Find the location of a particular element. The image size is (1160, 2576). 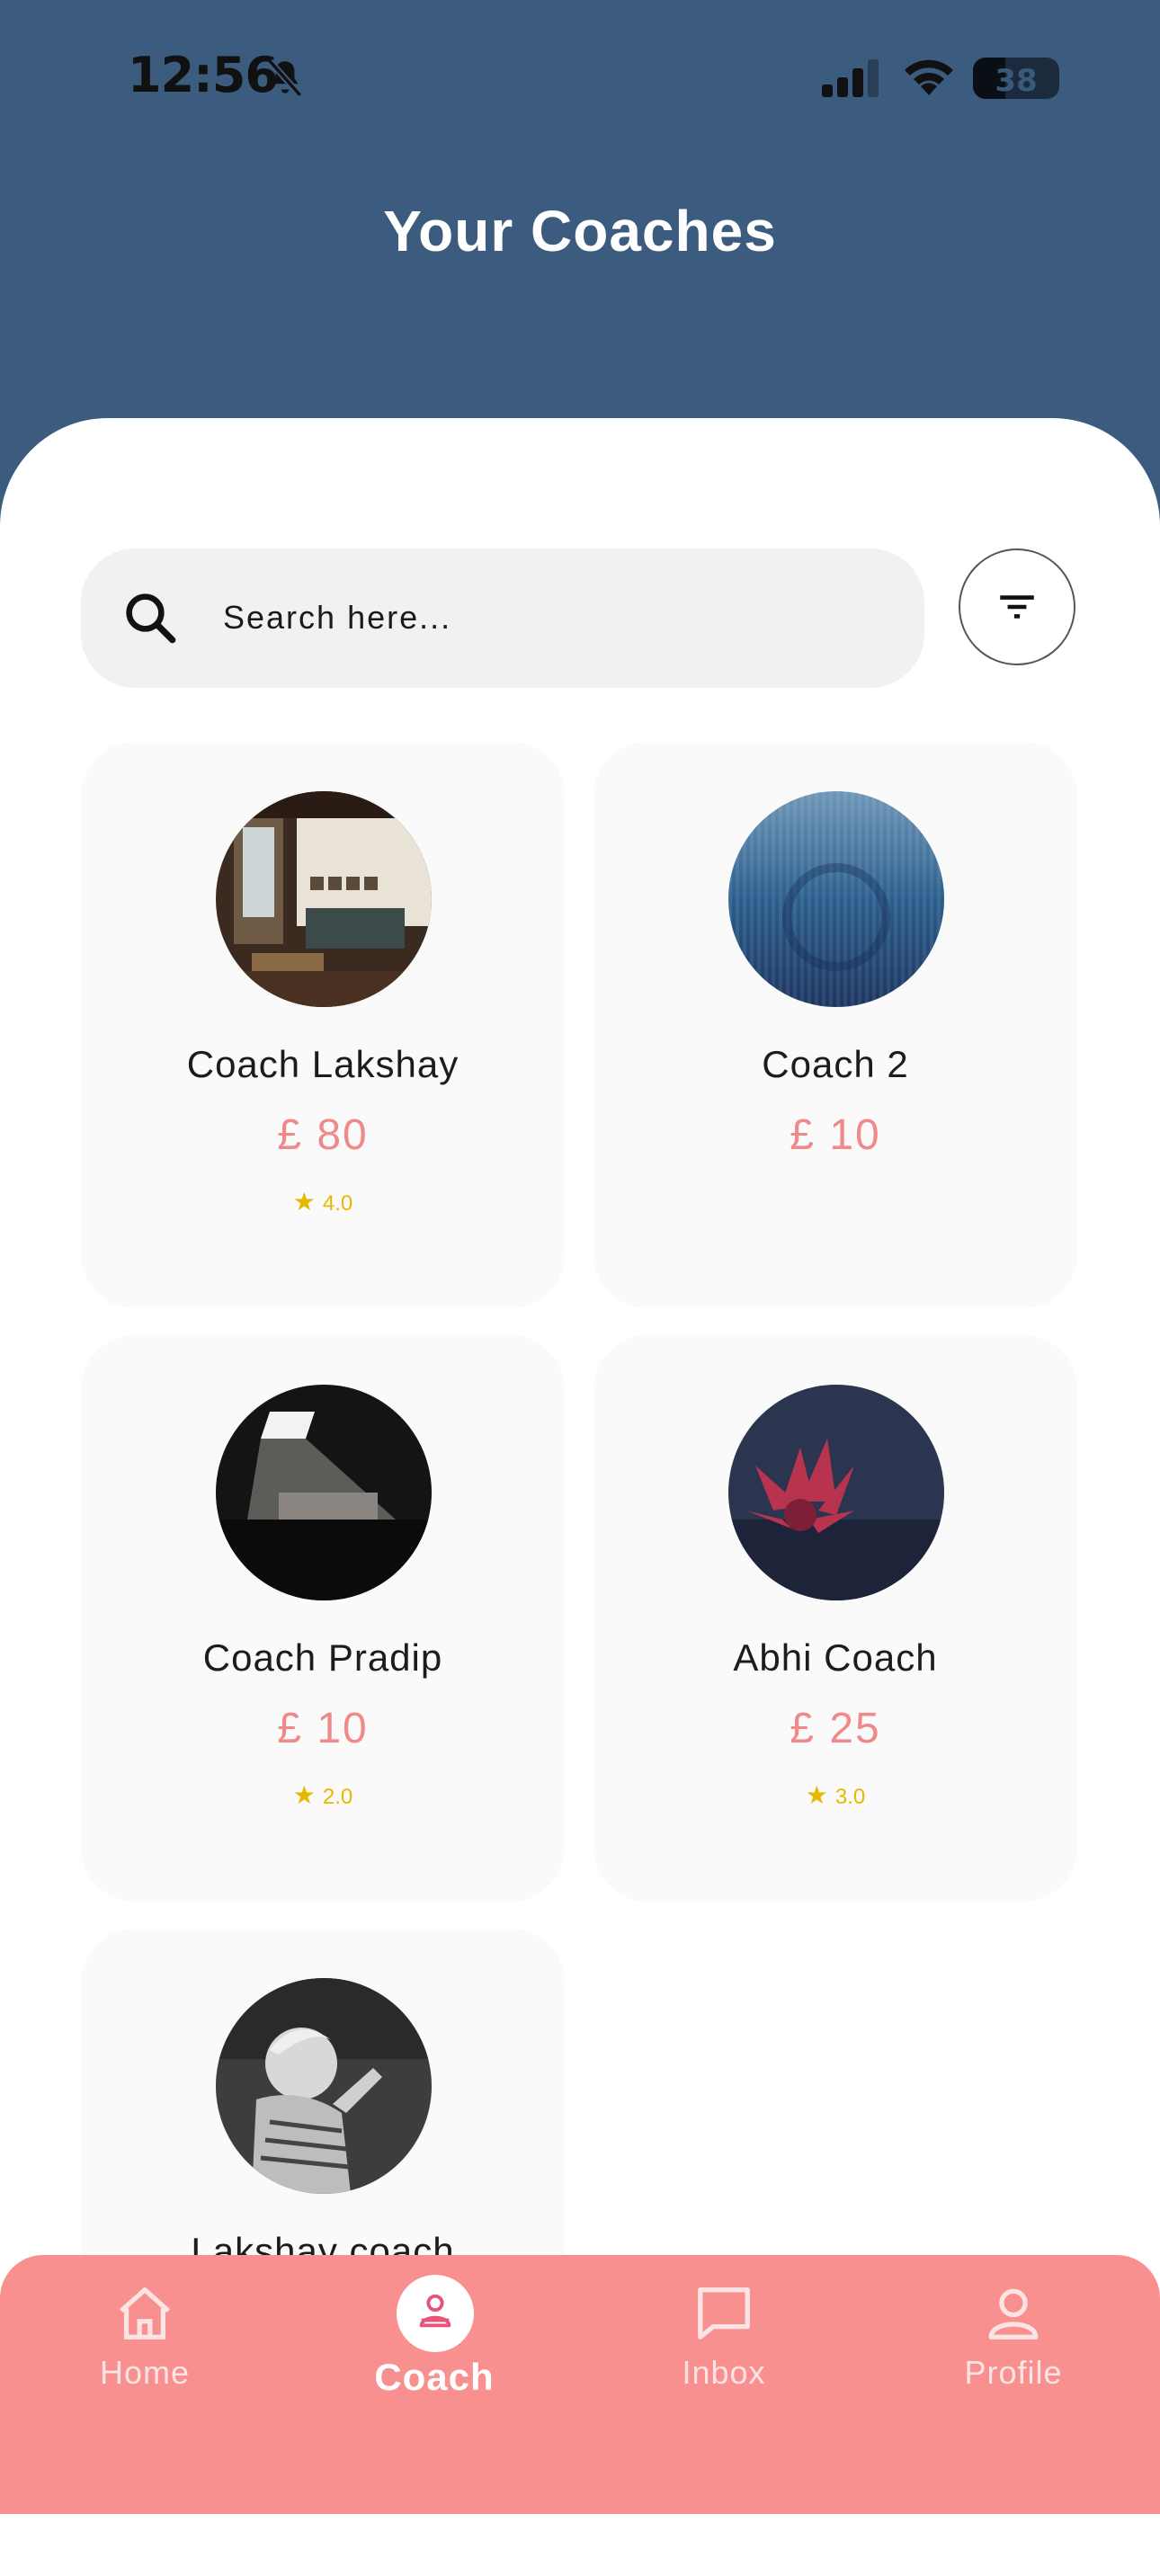

coach-name: Abhi Coach is located at coordinates (835, 1658).